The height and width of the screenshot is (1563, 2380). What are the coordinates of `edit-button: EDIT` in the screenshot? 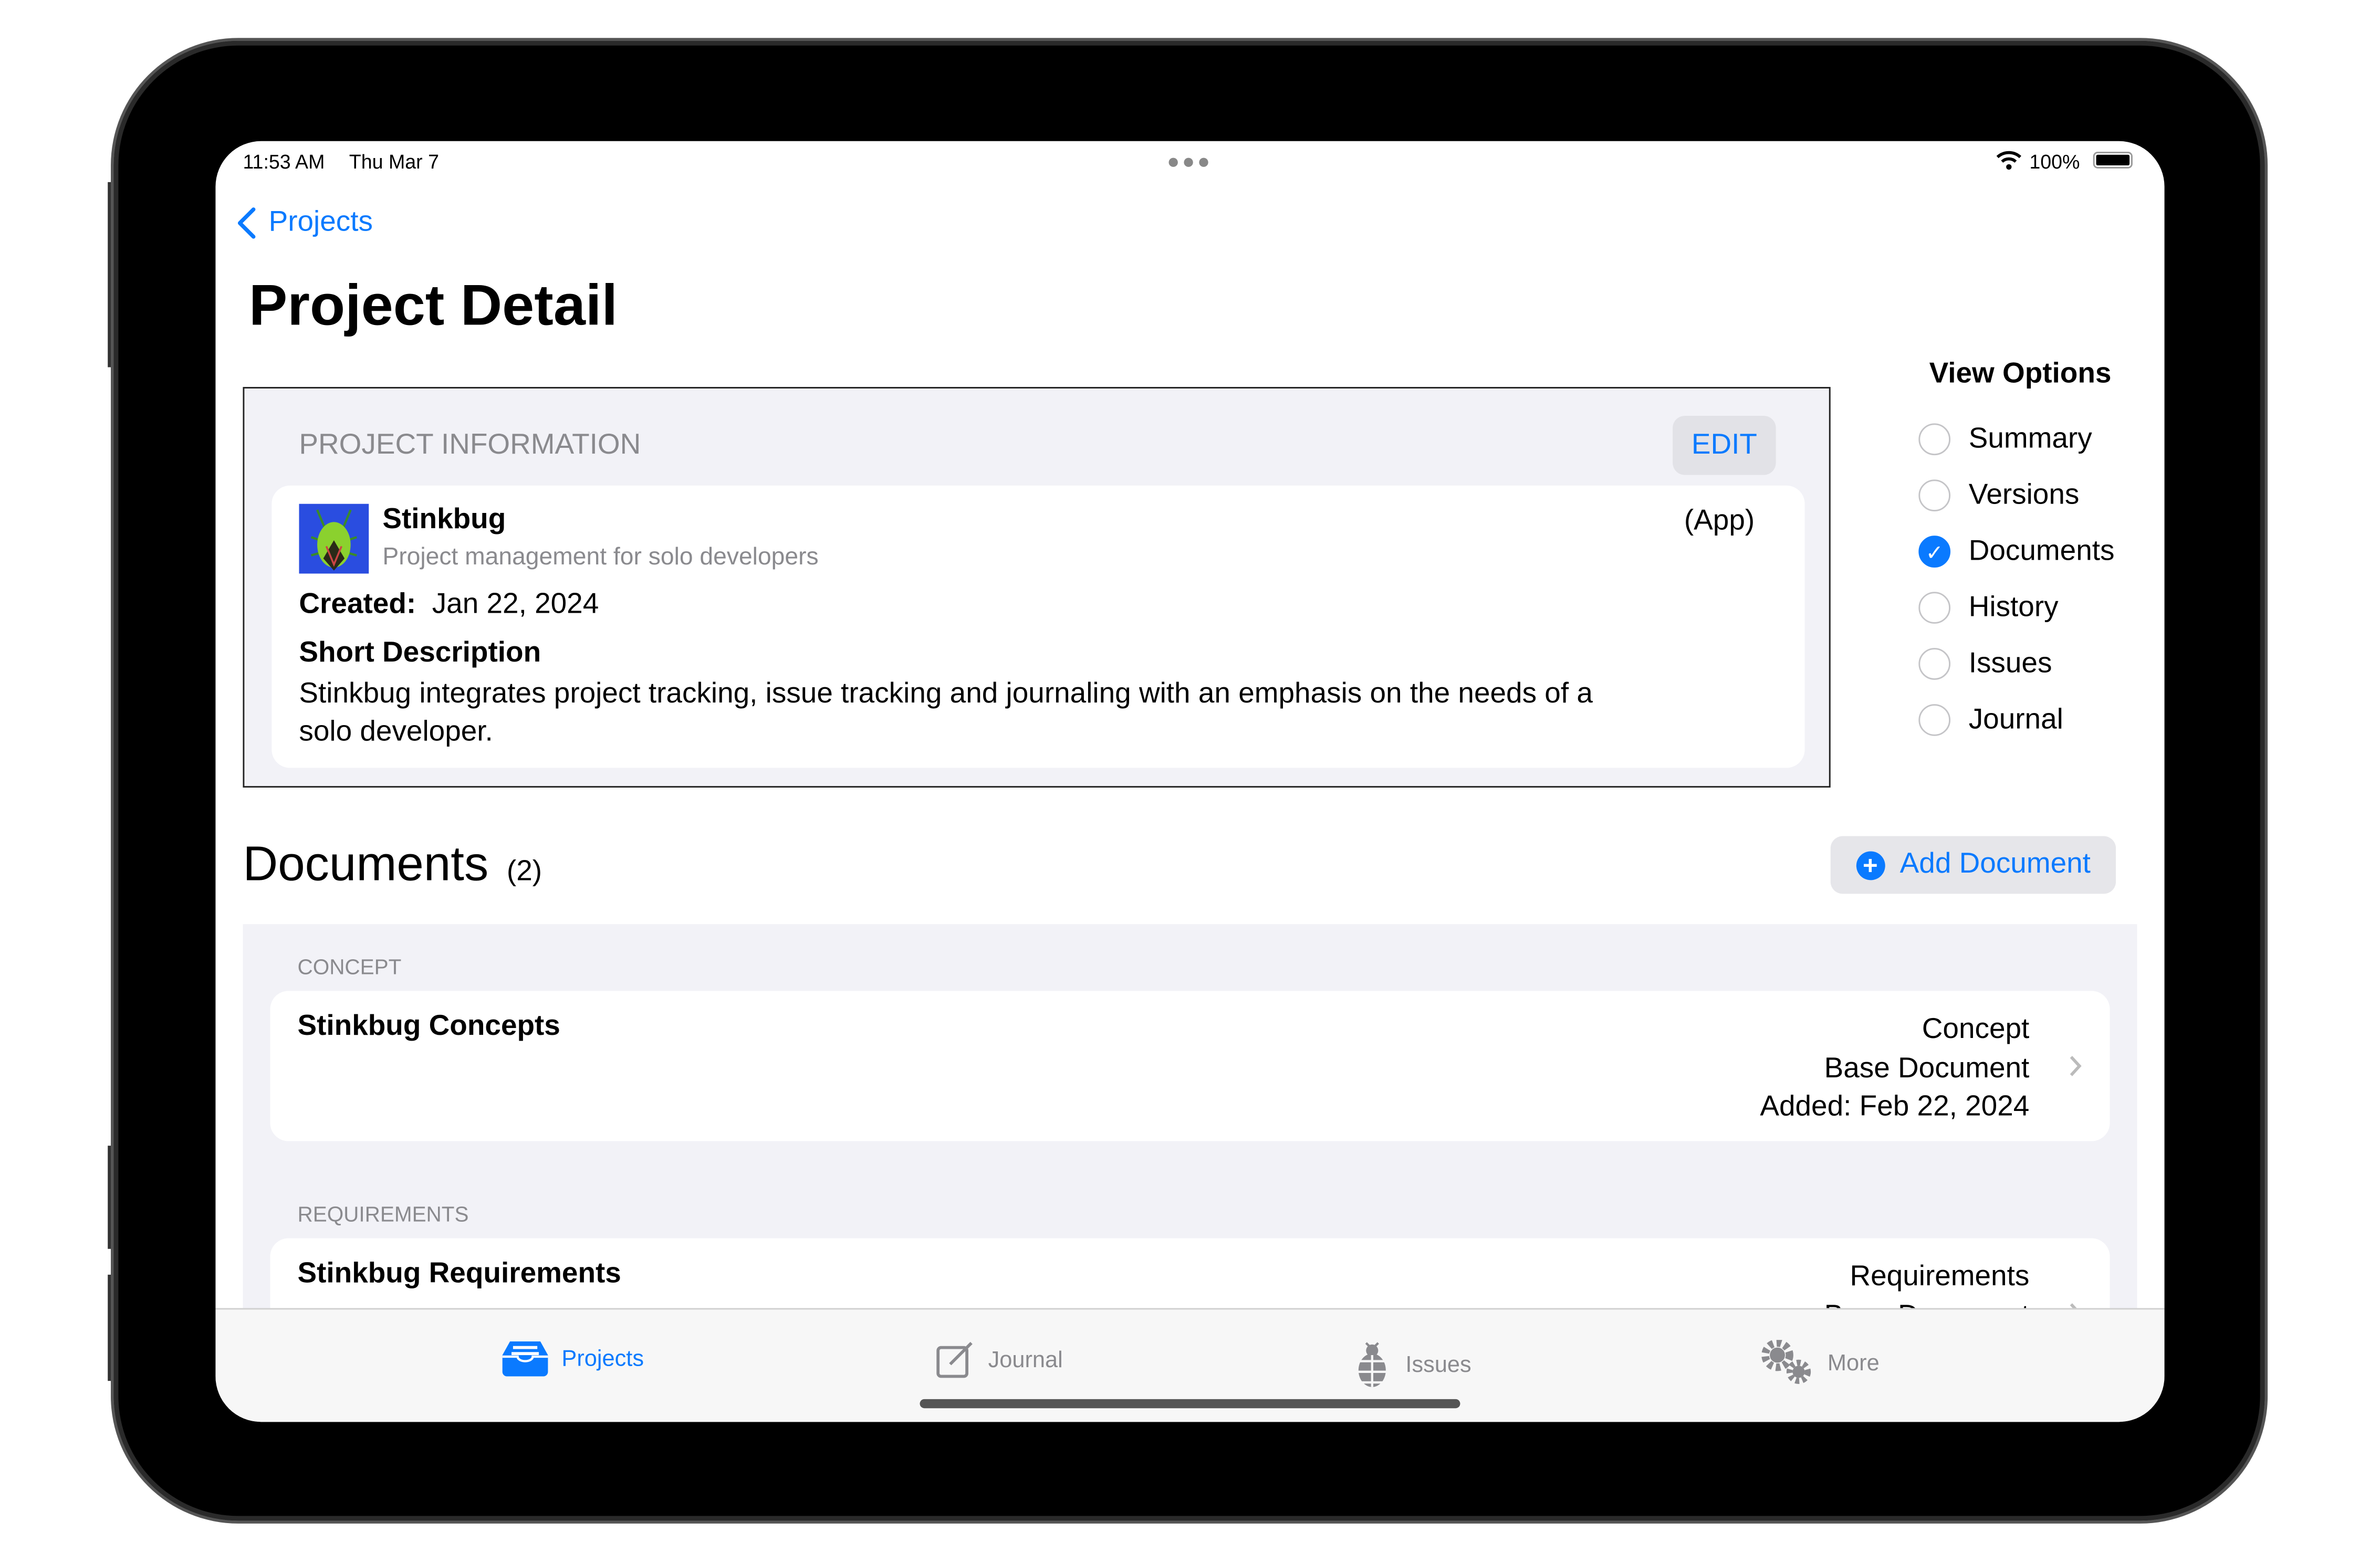 It's located at (1724, 445).